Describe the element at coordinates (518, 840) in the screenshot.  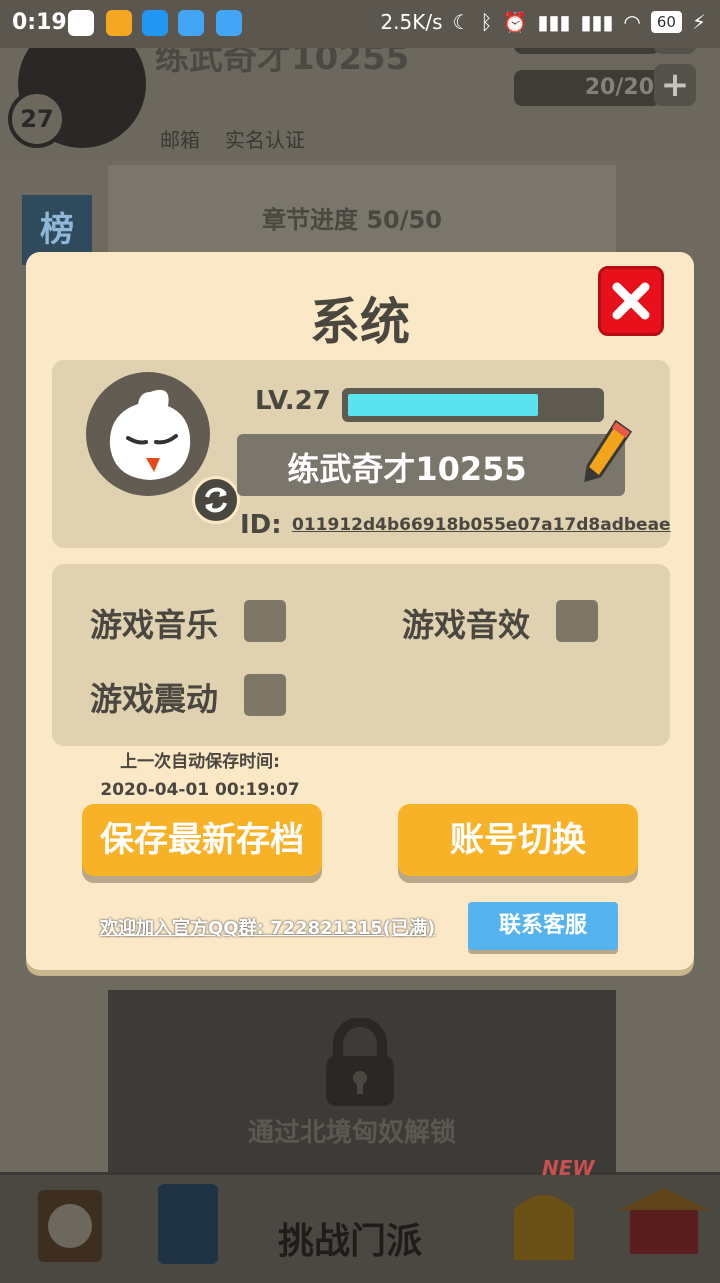
I see `switch-account-button: 账号切换` at that location.